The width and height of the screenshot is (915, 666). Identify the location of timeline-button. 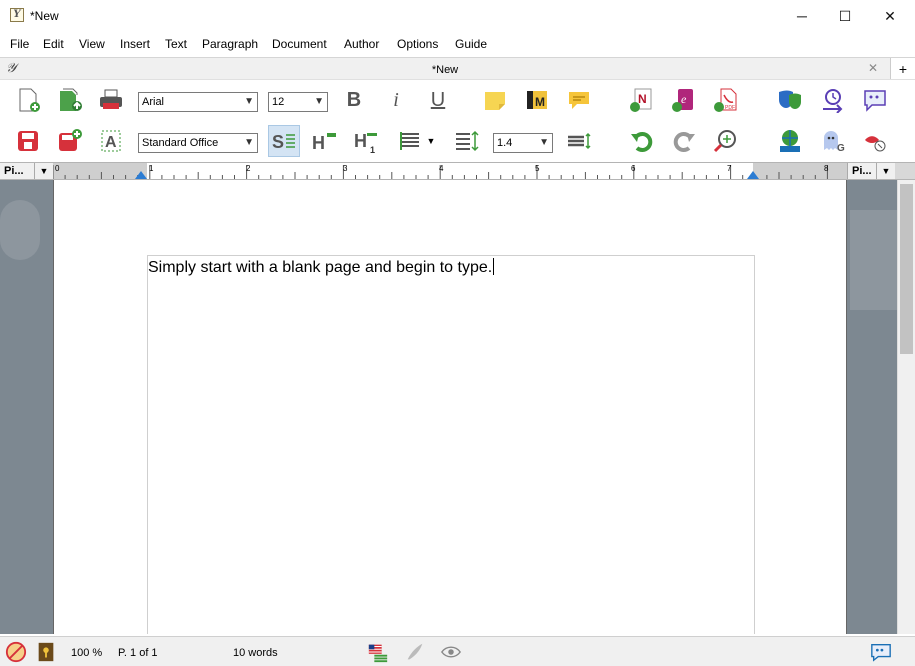
(833, 100).